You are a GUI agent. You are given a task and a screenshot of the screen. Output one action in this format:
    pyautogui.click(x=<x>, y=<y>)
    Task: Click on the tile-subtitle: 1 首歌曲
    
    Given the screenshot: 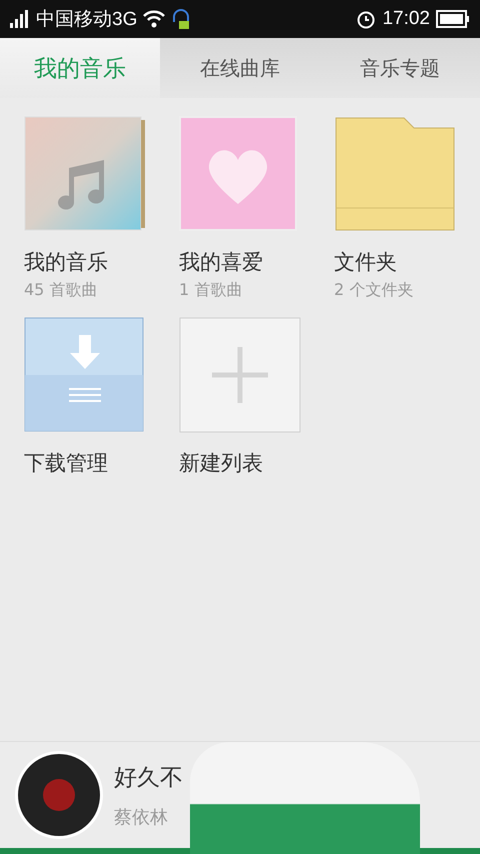 What is the action you would take?
    pyautogui.click(x=211, y=290)
    